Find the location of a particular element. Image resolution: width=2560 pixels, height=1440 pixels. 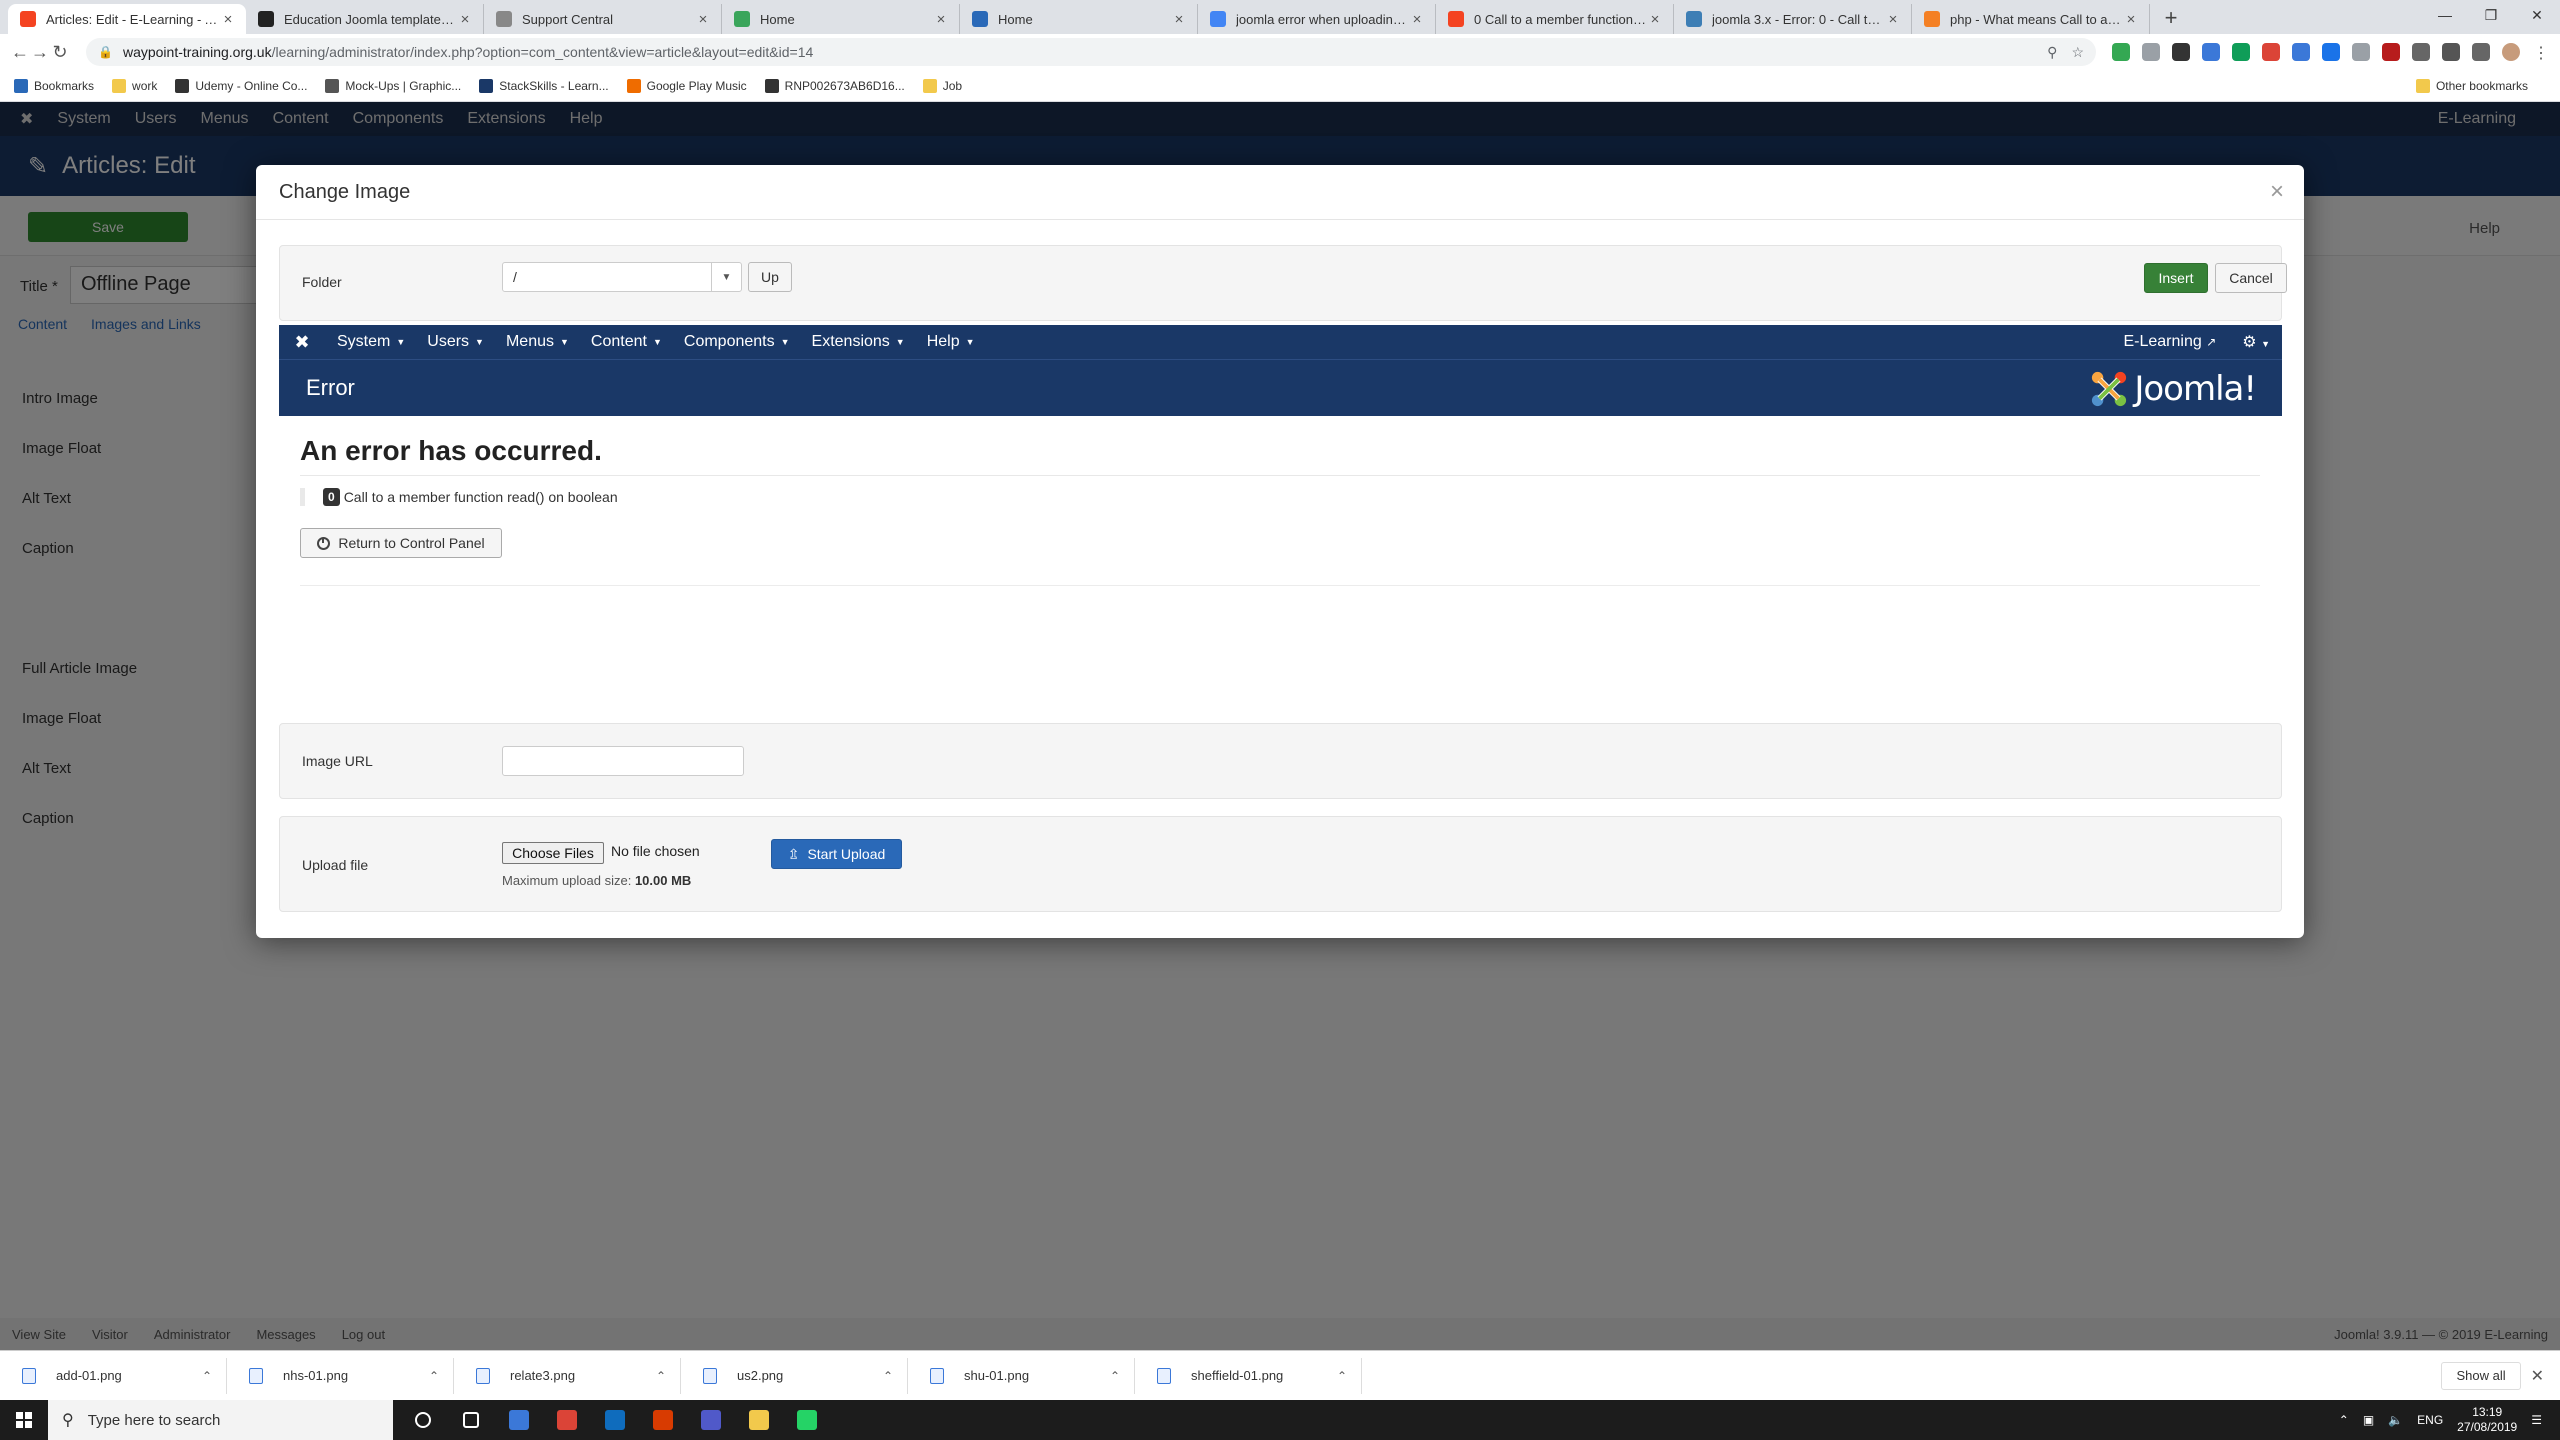

chrome-icon is located at coordinates (567, 1420).